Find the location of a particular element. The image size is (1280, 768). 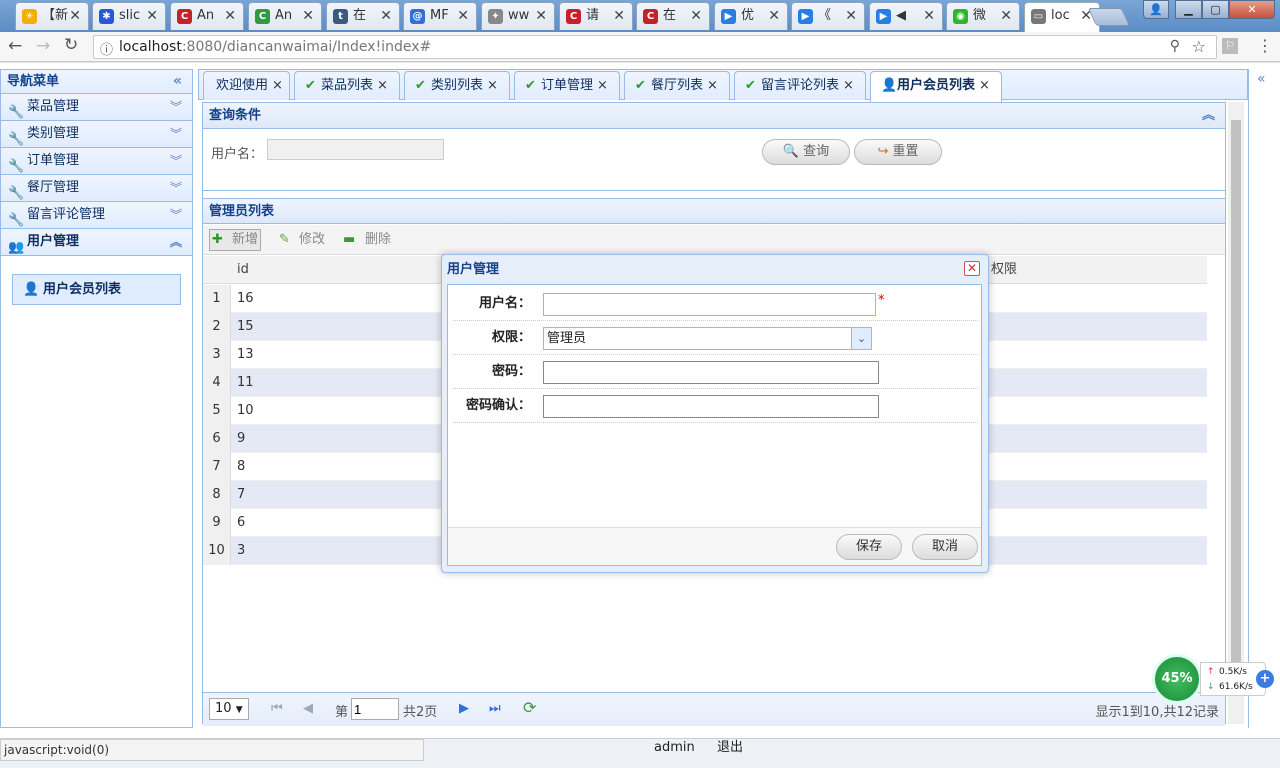

page-size-select: 10 ▼ is located at coordinates (229, 709).